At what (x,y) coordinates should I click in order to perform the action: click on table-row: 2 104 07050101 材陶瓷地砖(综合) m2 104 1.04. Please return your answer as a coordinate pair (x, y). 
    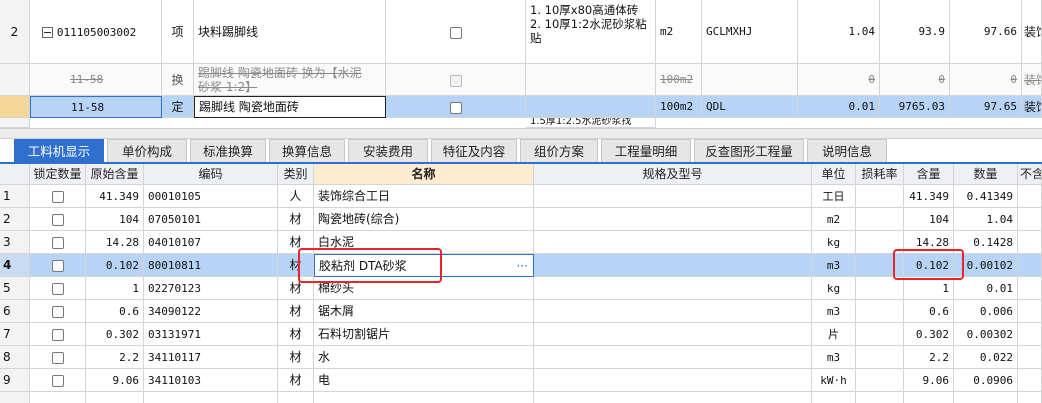
    Looking at the image, I should click on (521, 219).